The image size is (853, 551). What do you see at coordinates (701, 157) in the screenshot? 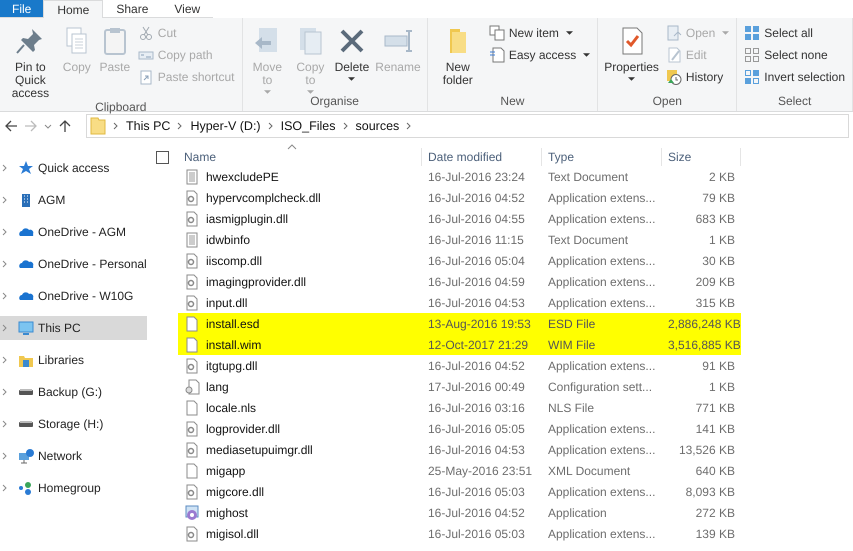
I see `column-header: Size` at bounding box center [701, 157].